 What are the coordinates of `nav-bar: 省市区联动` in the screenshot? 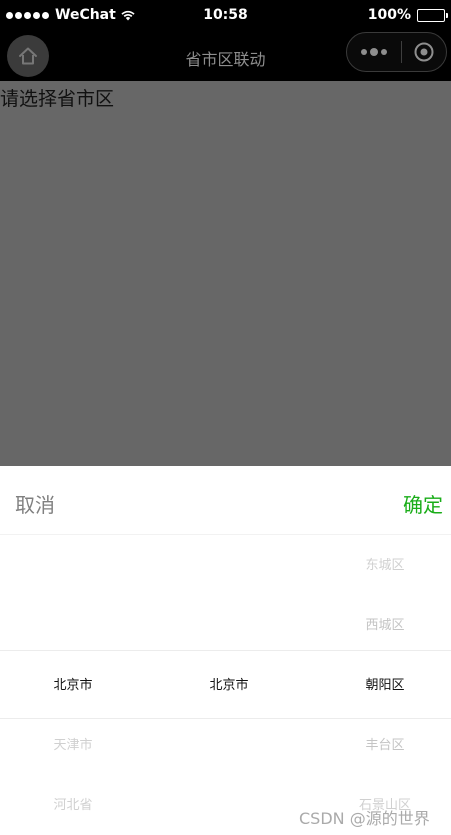 It's located at (225, 56).